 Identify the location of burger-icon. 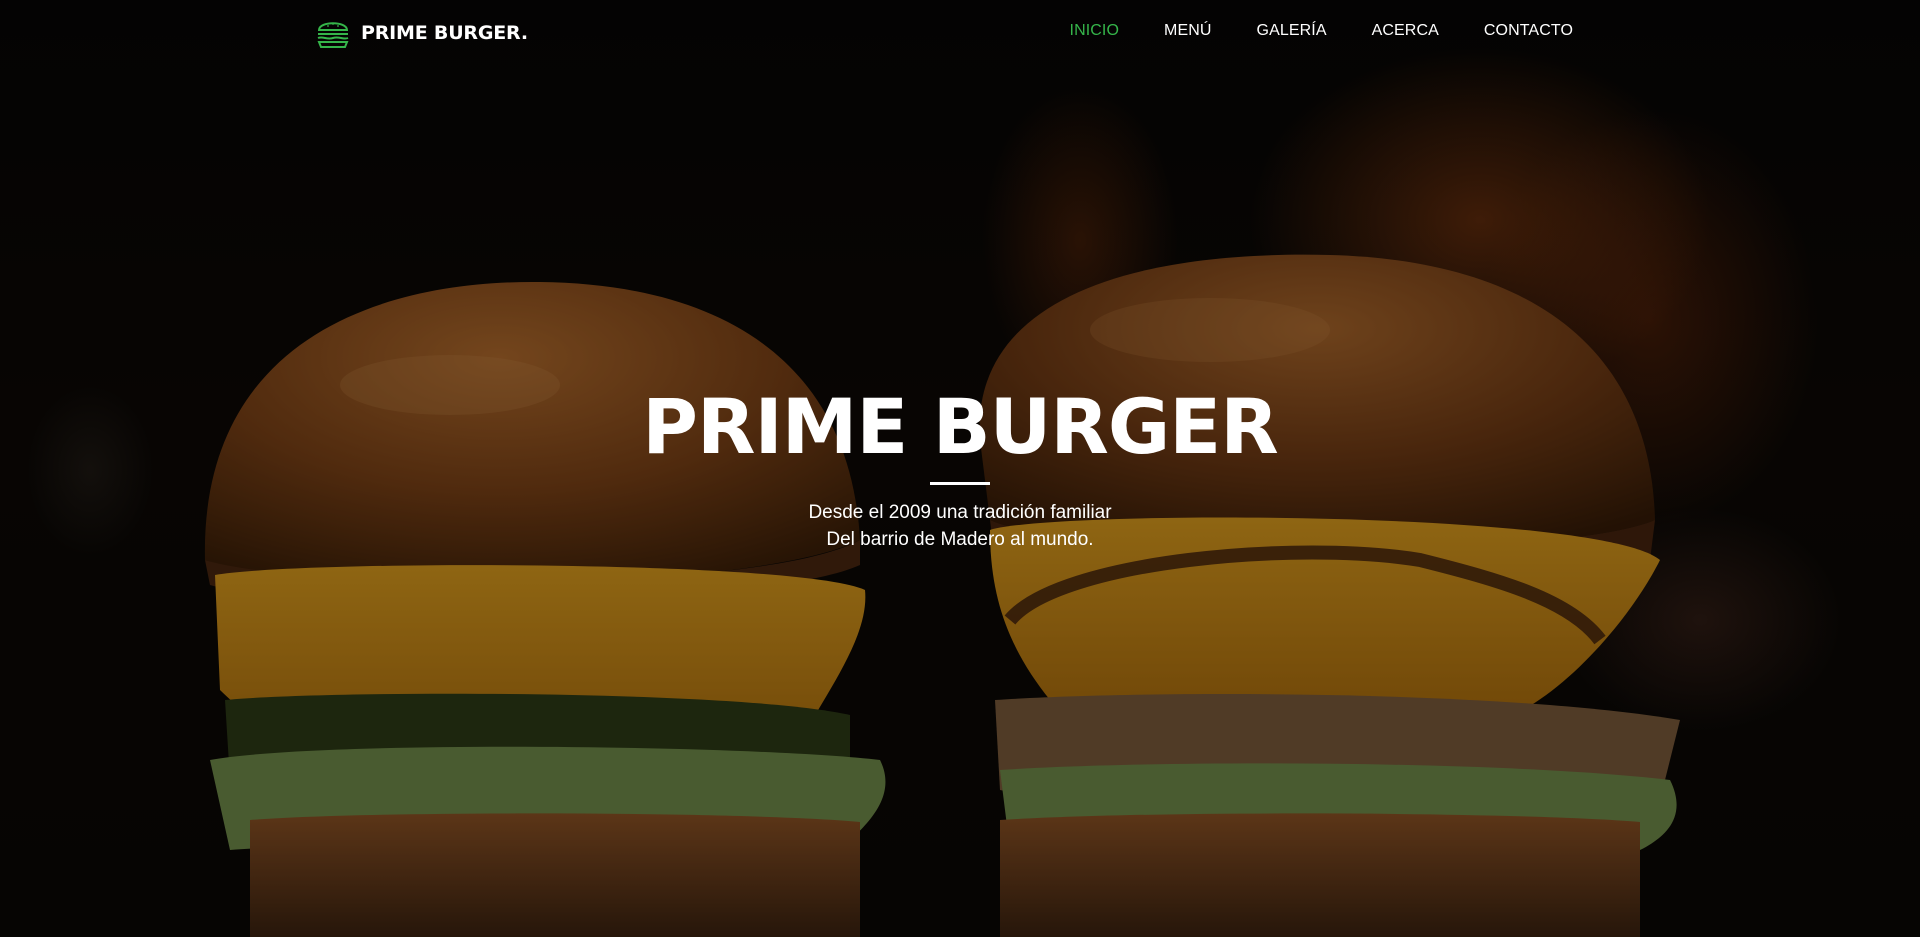
(333, 35).